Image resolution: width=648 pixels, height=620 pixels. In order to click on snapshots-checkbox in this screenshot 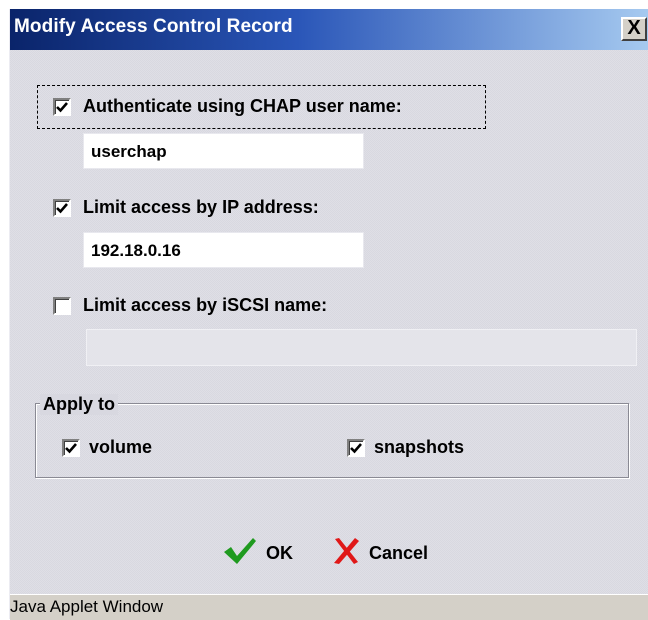, I will do `click(356, 448)`.